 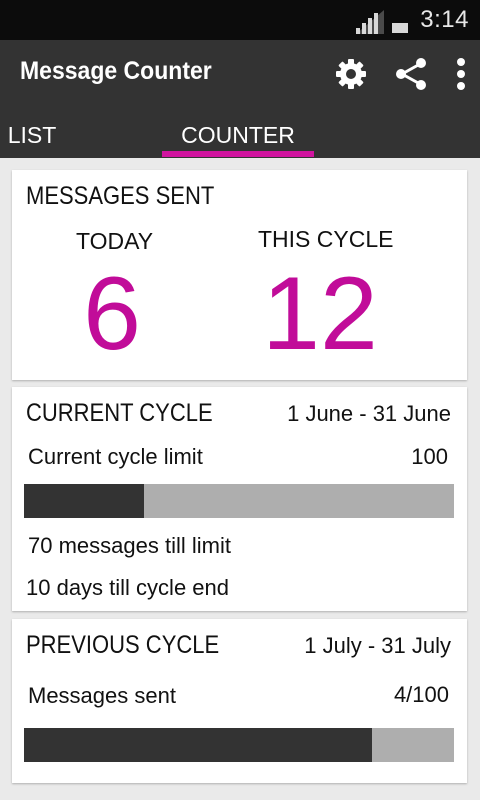 I want to click on previous-cycle-dates: 1 July - 31 July, so click(x=377, y=645).